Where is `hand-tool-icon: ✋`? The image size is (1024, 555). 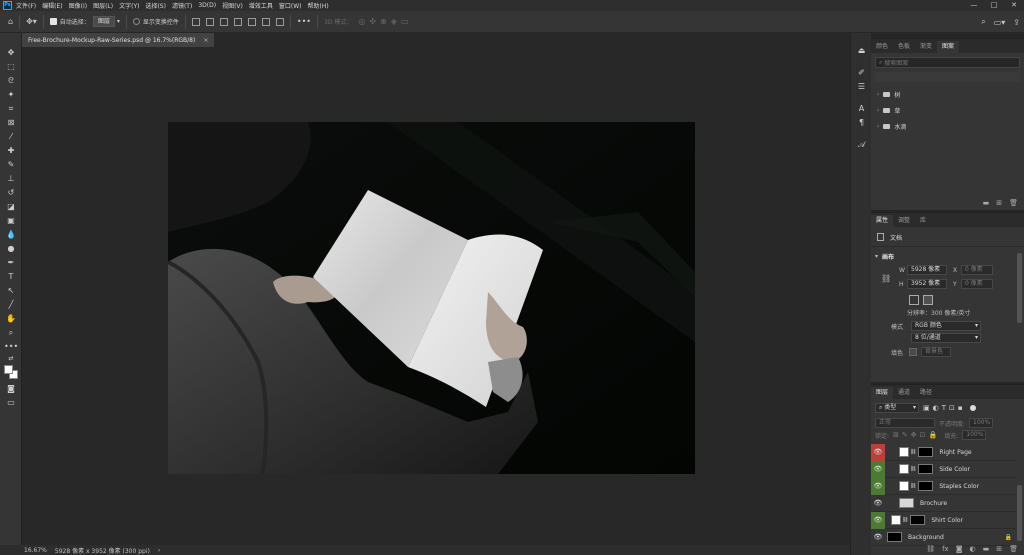 hand-tool-icon: ✋ is located at coordinates (11, 318).